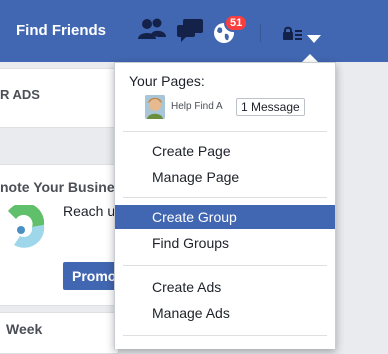  What do you see at coordinates (59, 333) in the screenshot?
I see `week-card: Week` at bounding box center [59, 333].